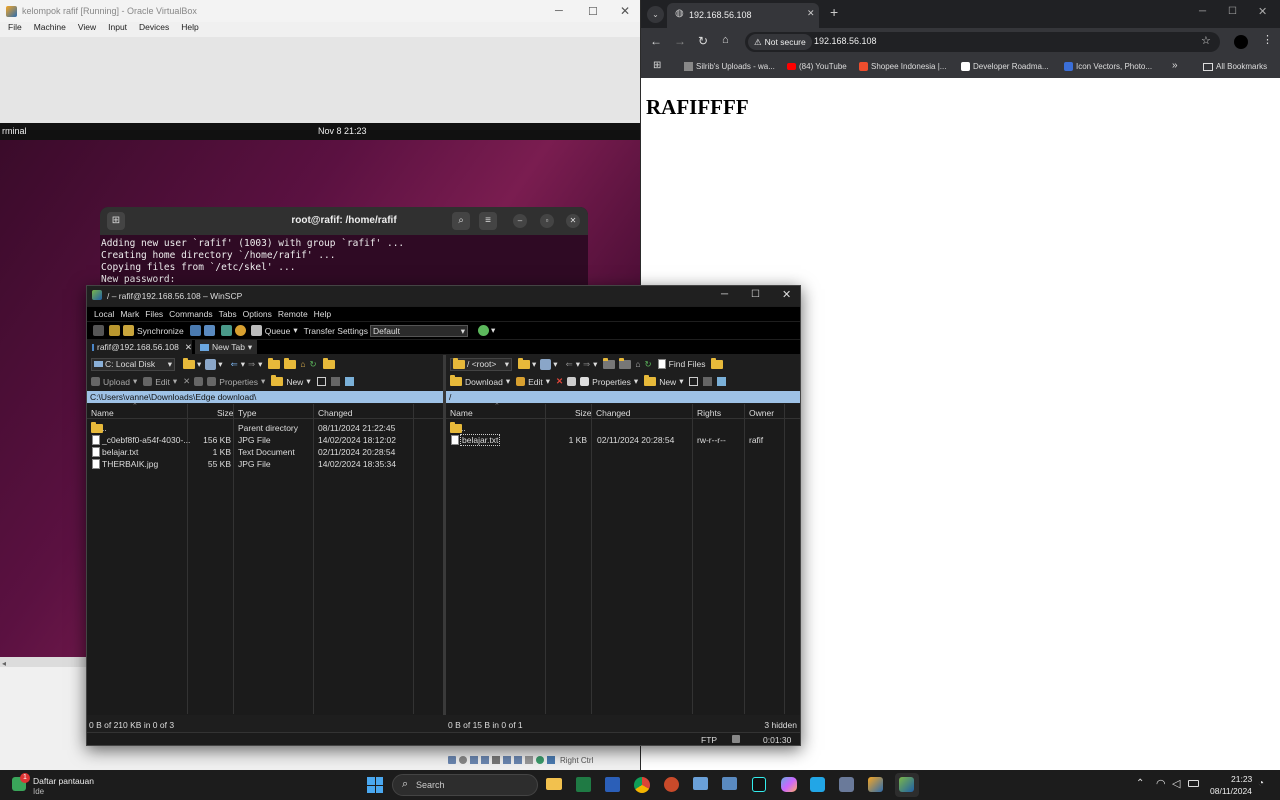  Describe the element at coordinates (465, 785) in the screenshot. I see `taskbar-search: ⌕ Search` at that location.